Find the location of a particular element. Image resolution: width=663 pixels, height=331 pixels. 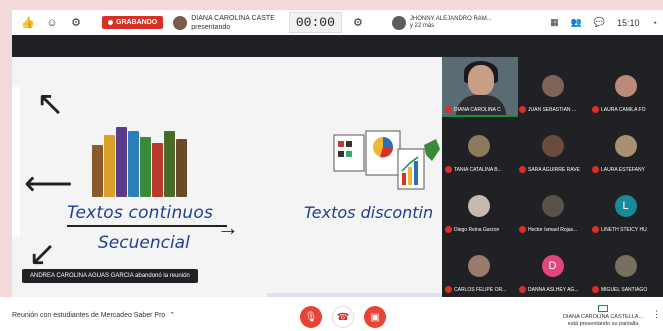

timer: 00:00 is located at coordinates (315, 22).